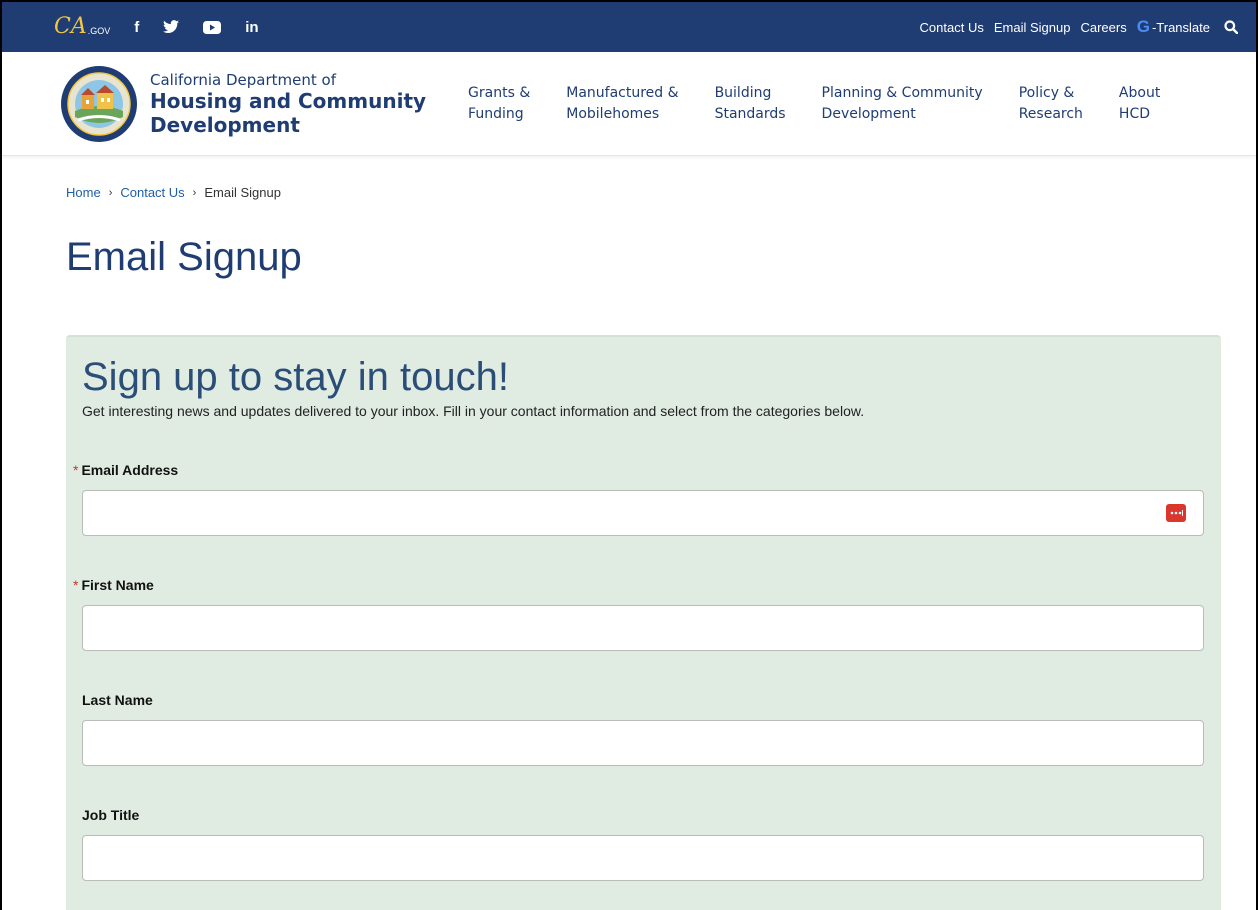  I want to click on first-name-label-text: First Name, so click(117, 585).